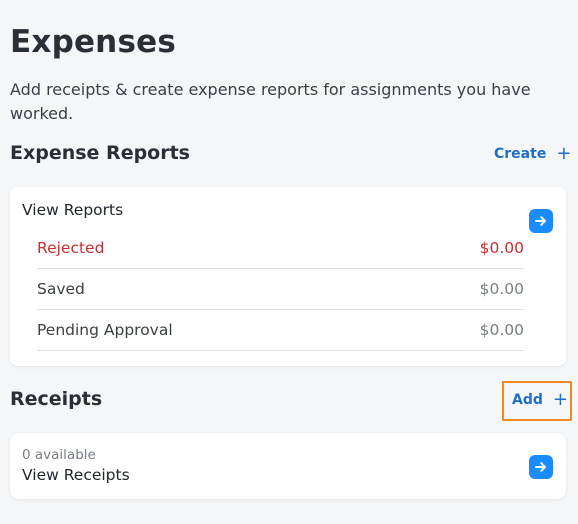 Image resolution: width=578 pixels, height=524 pixels. I want to click on report-row-saved: Saved $0.00, so click(280, 289).